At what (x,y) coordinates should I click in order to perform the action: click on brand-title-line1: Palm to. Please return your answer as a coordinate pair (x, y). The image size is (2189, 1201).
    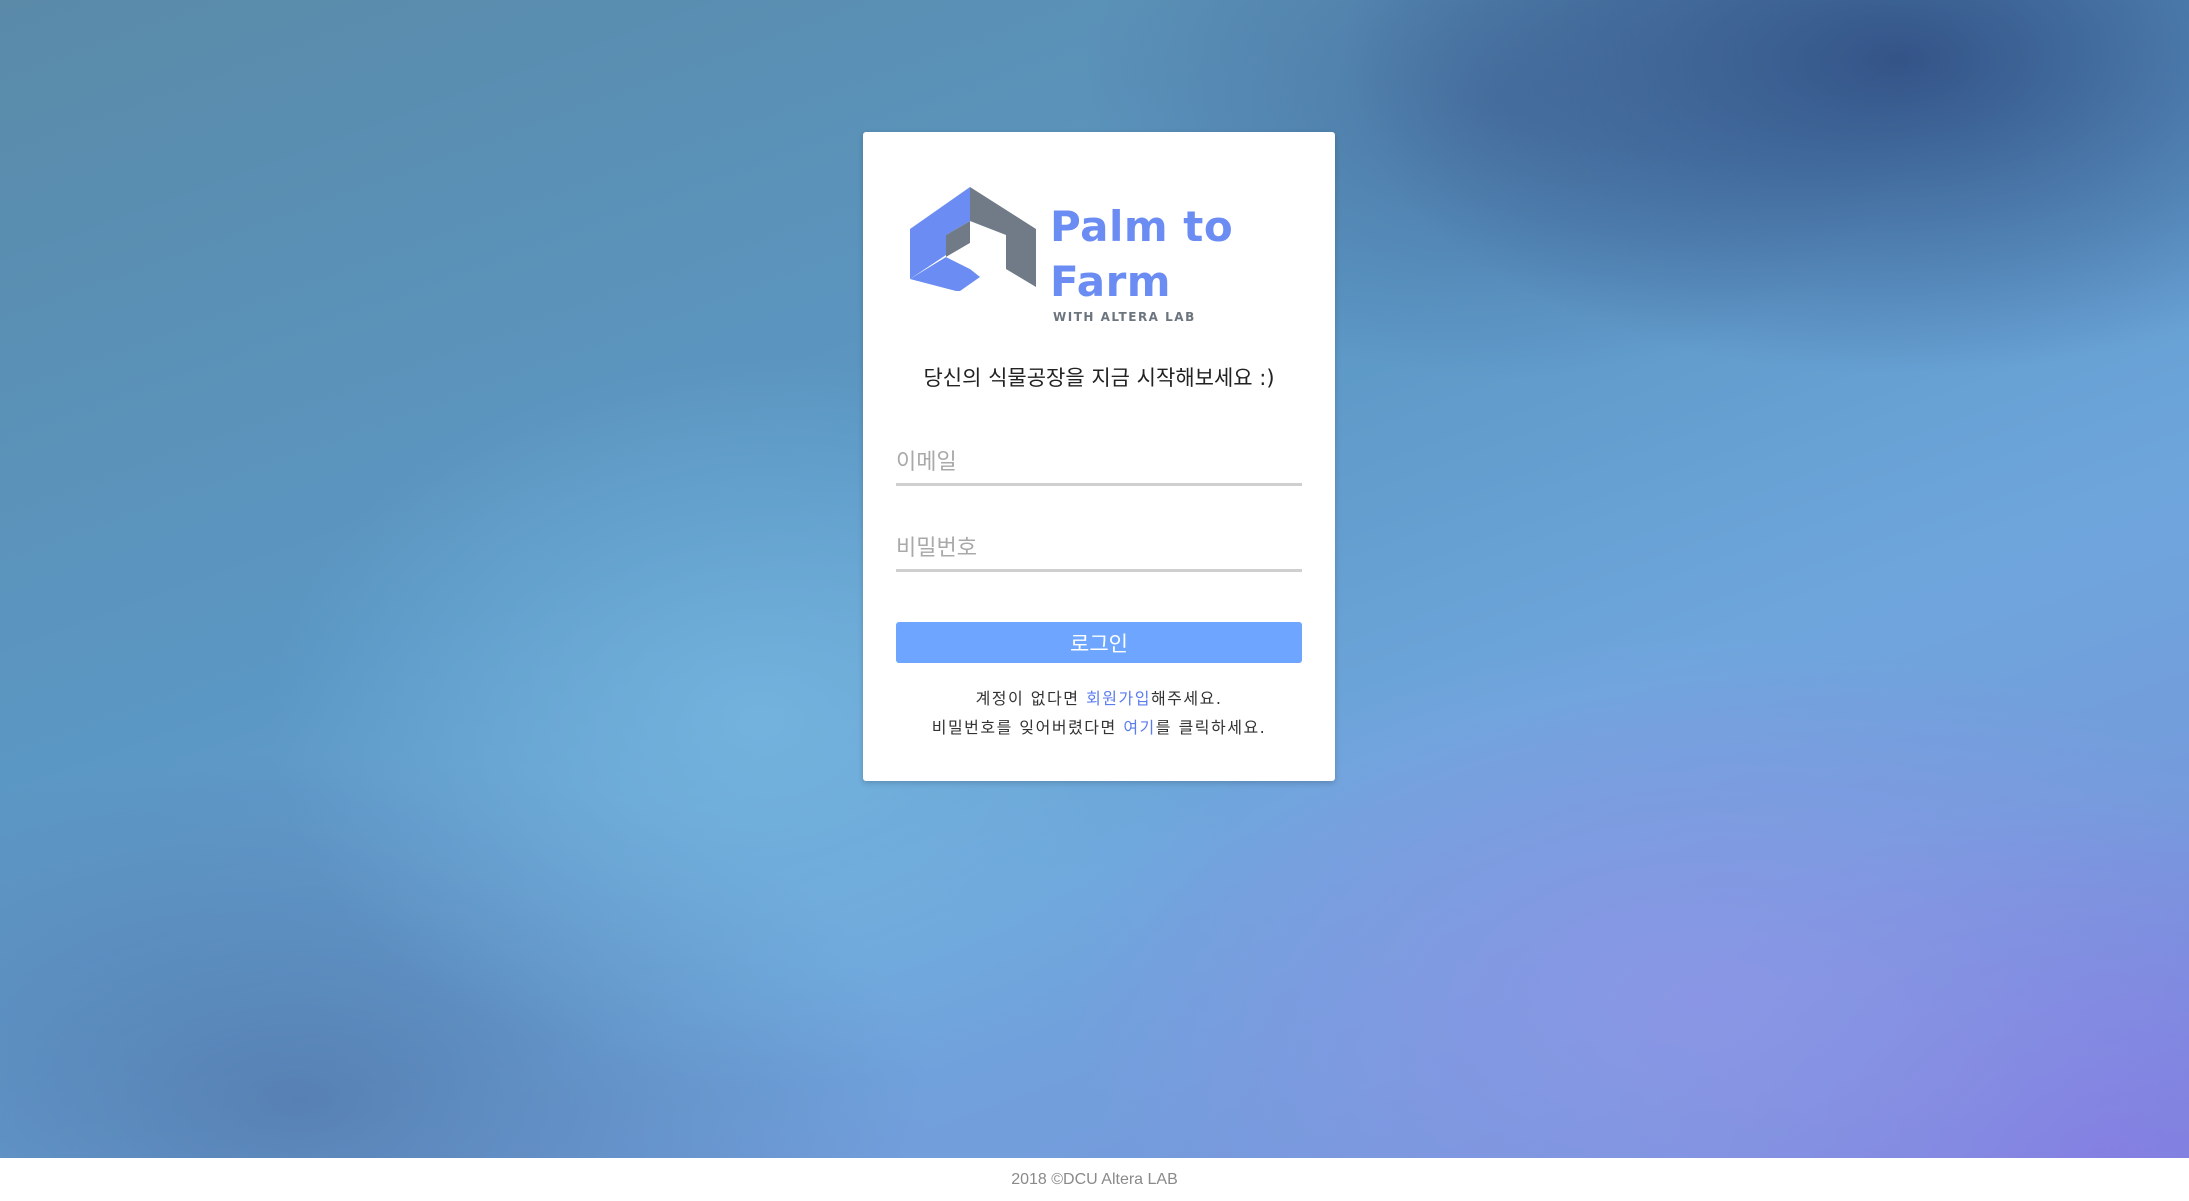
    Looking at the image, I should click on (1142, 226).